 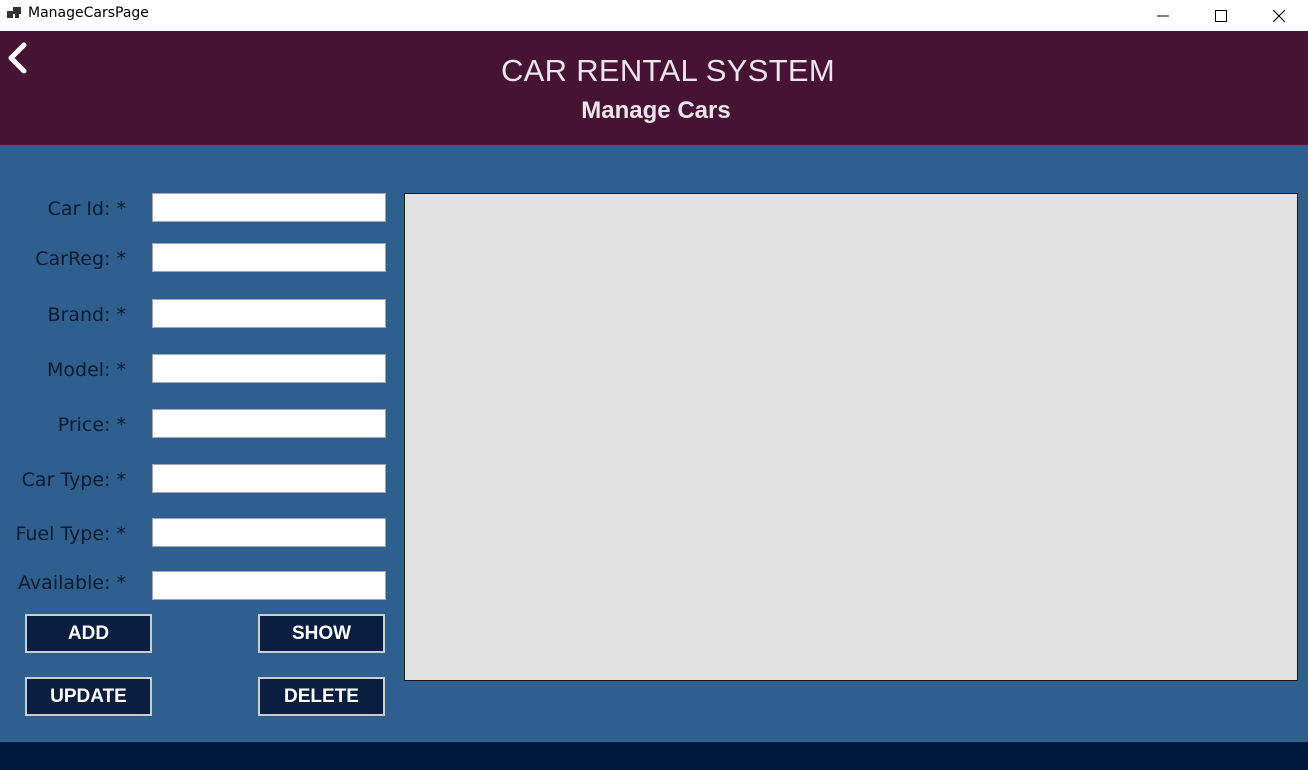 I want to click on available-input, so click(x=269, y=585).